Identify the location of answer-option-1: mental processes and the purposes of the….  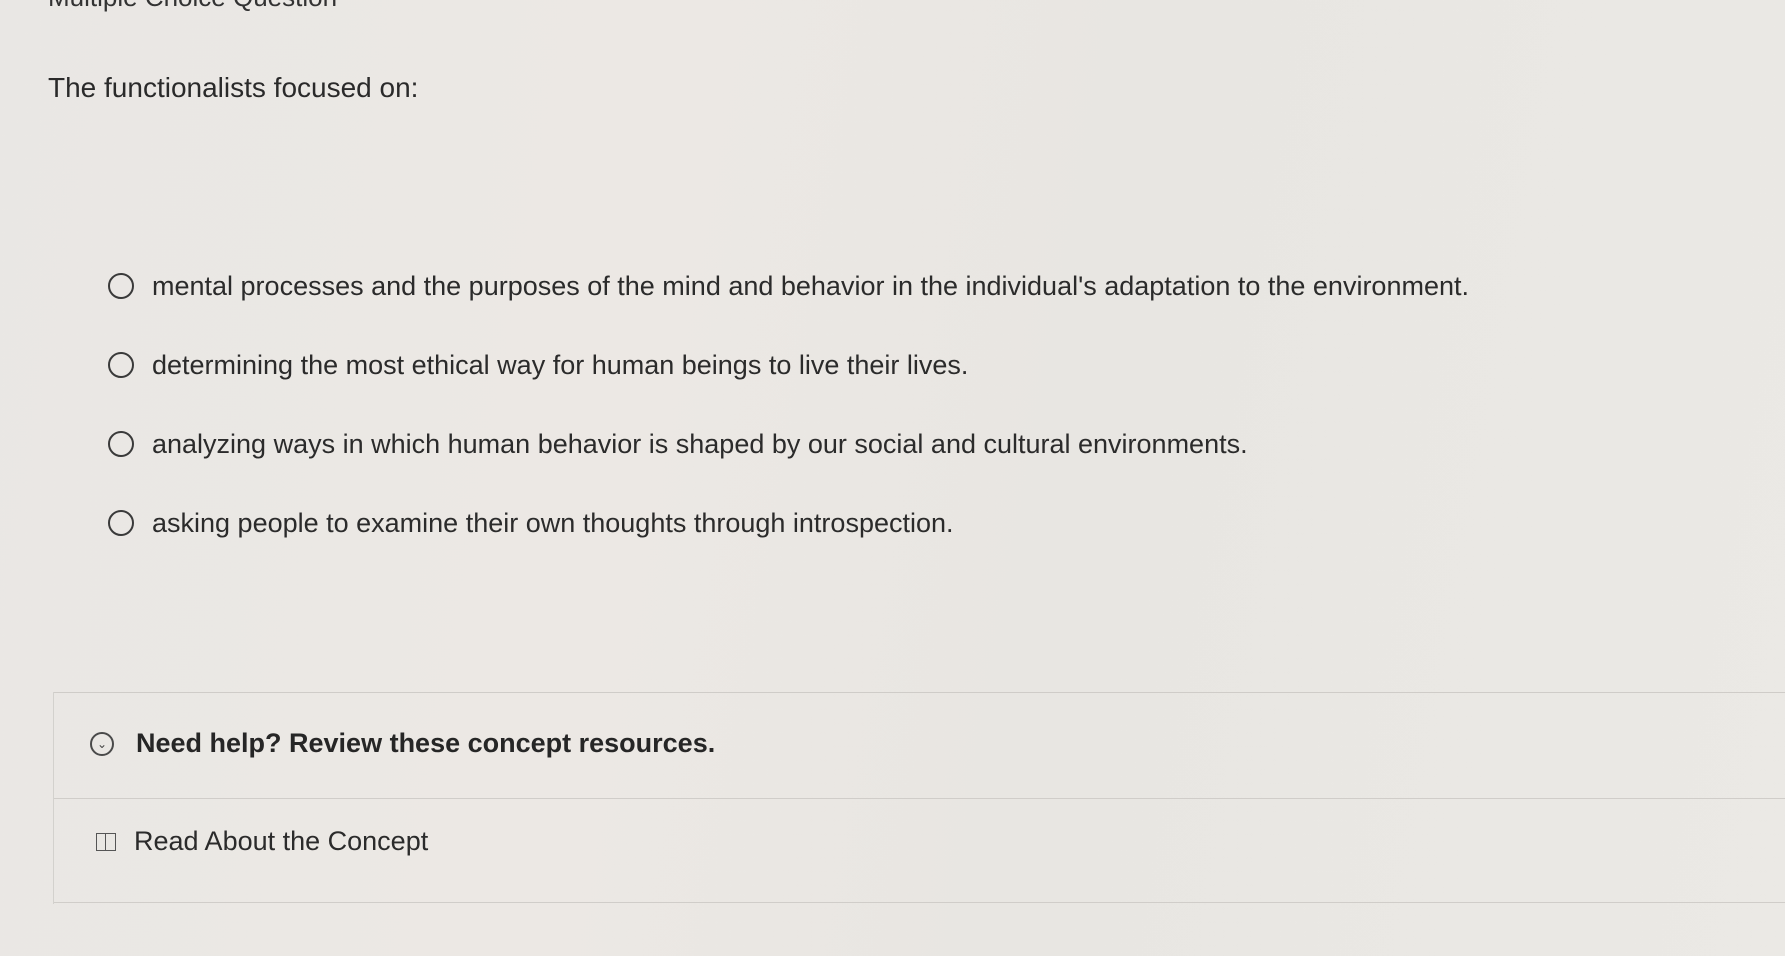
(938, 309).